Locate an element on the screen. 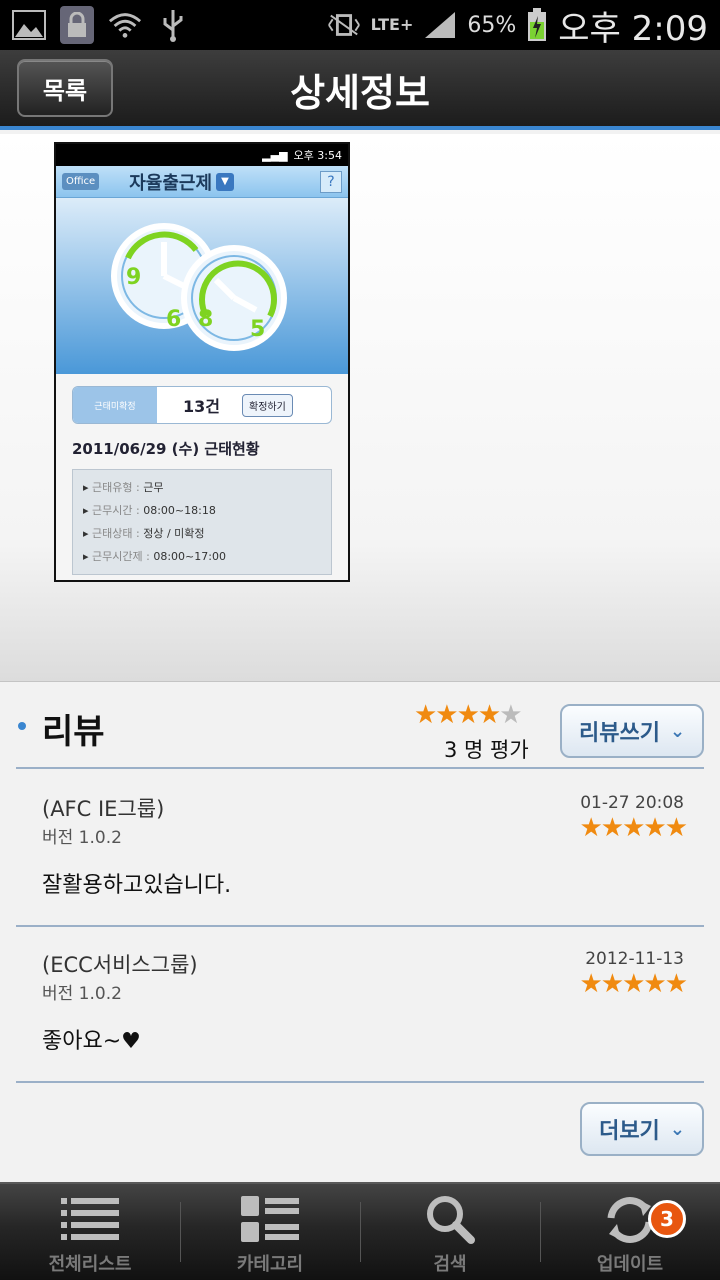 The width and height of the screenshot is (720, 1280). review-section-title: 리뷰 is located at coordinates (73, 732).